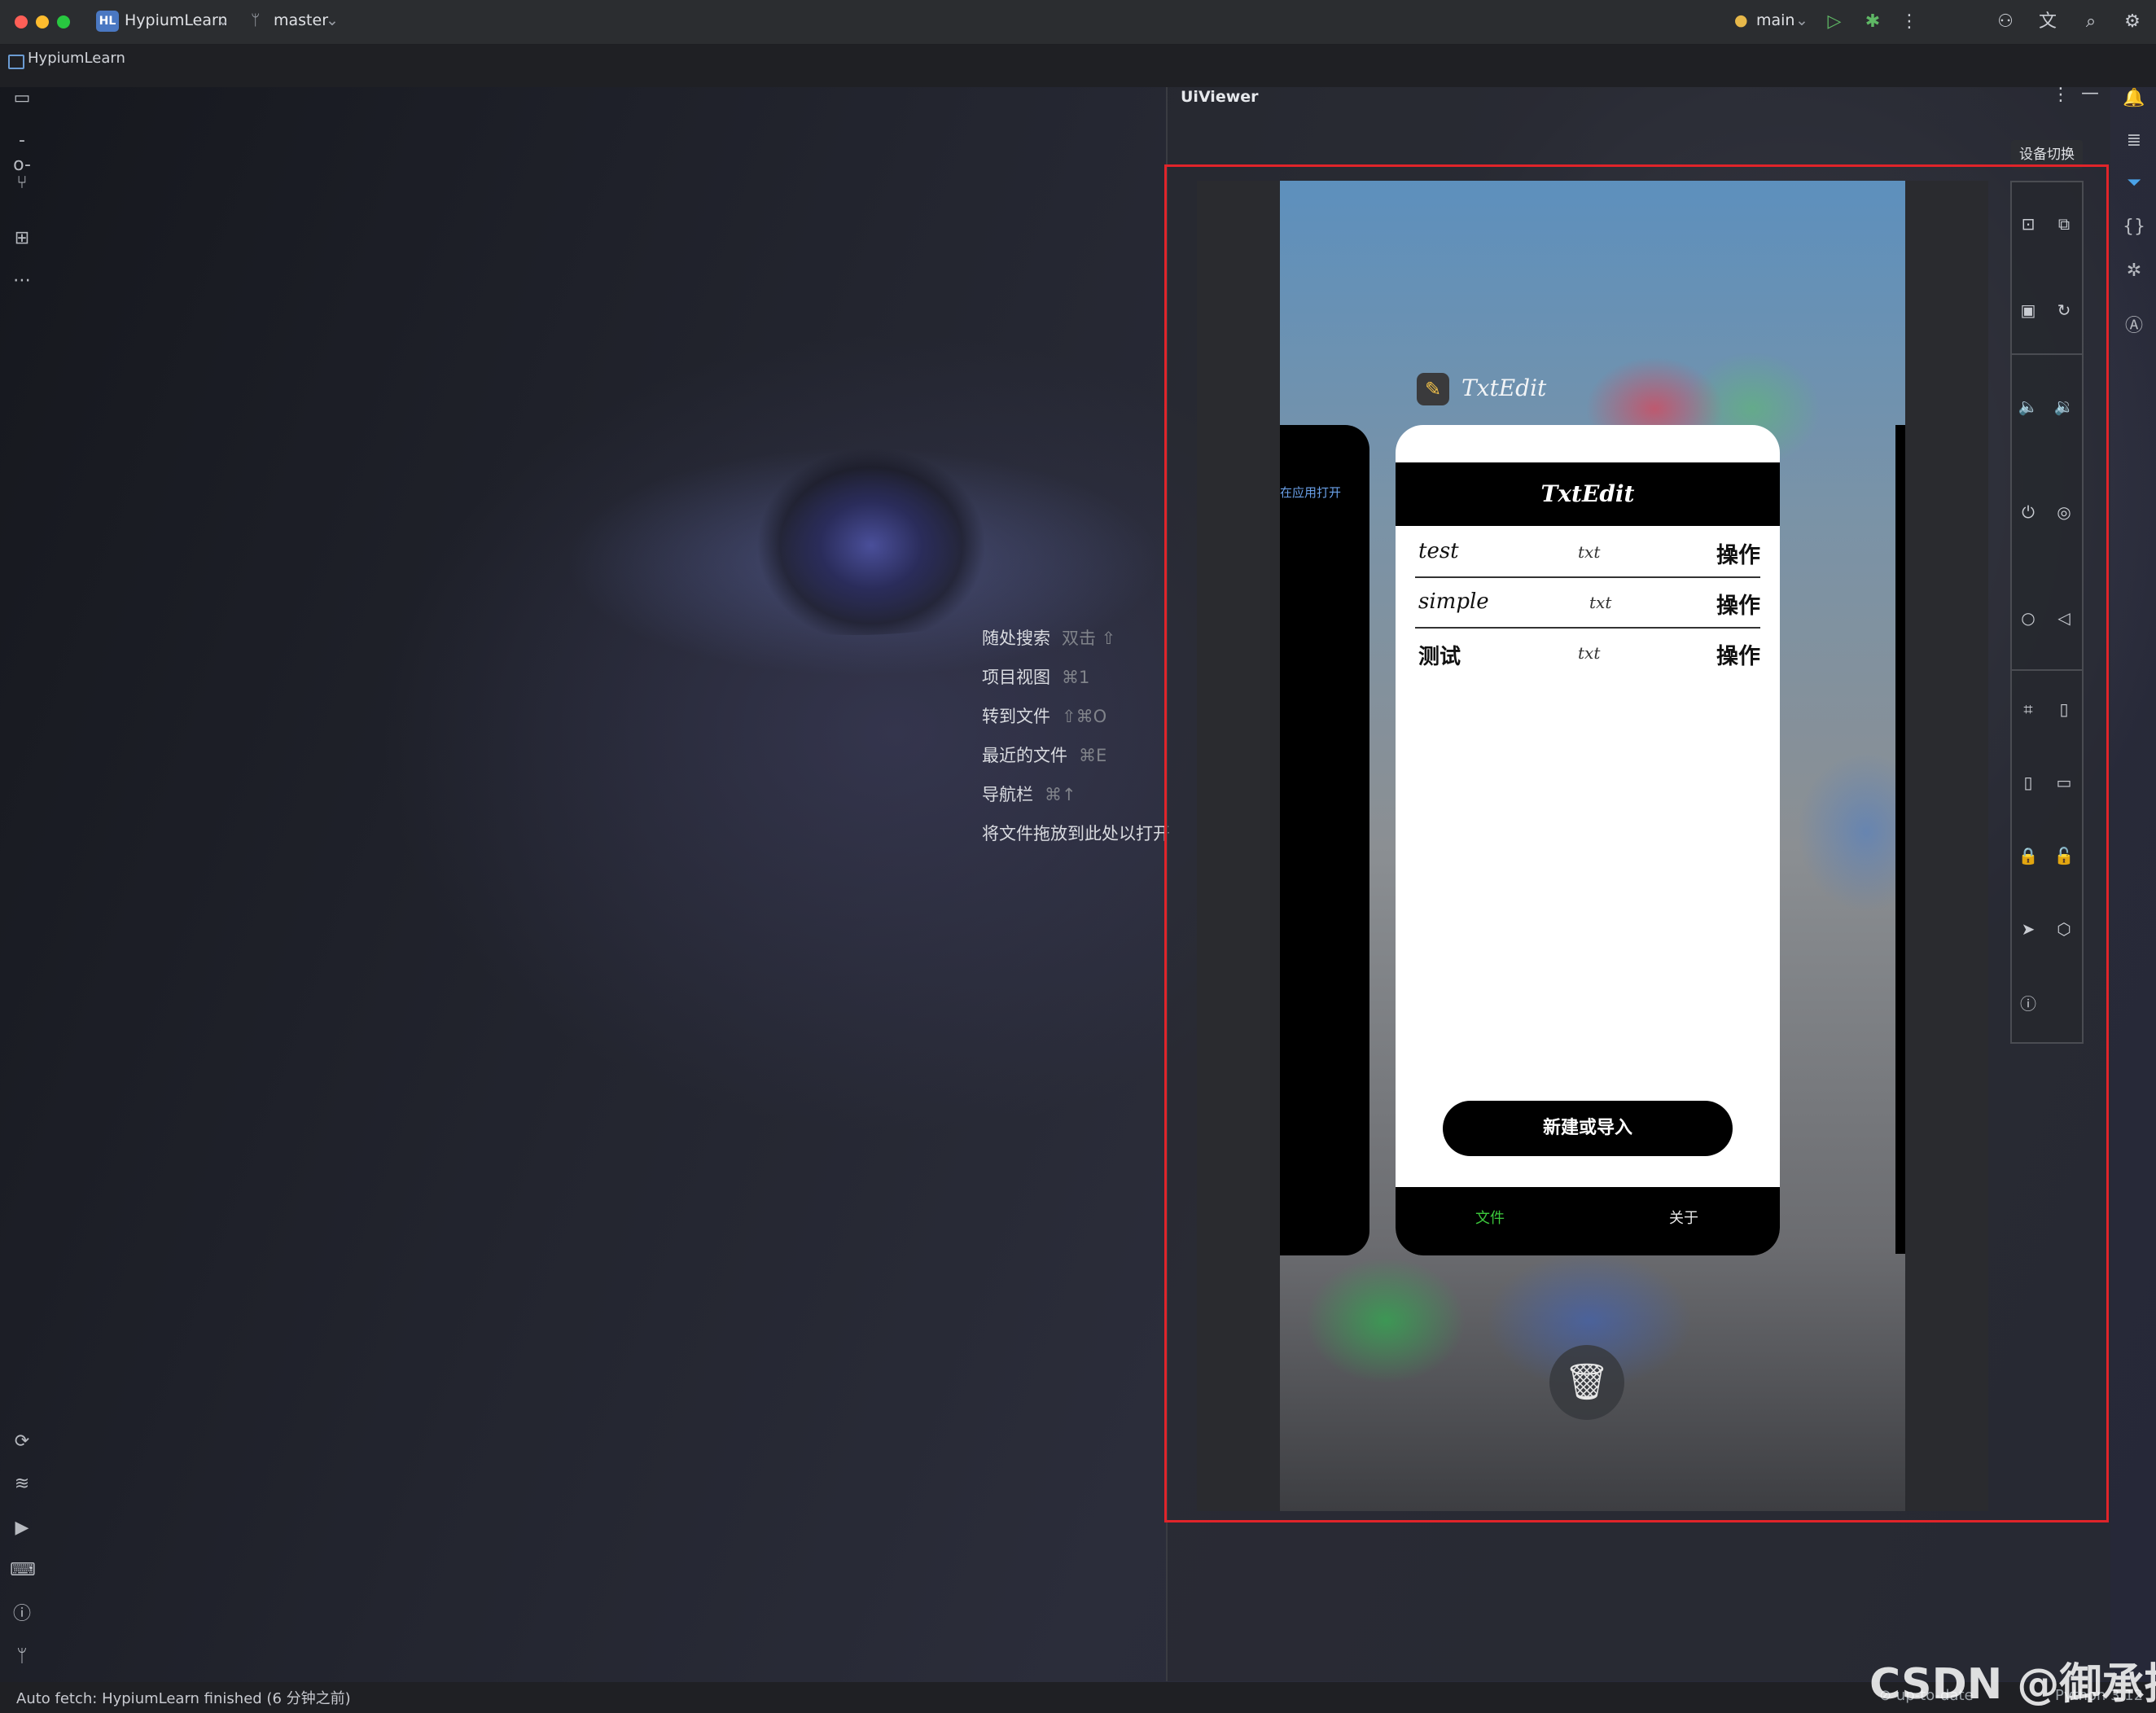  I want to click on uiviewer-filter-icon: ⏷, so click(2134, 183).